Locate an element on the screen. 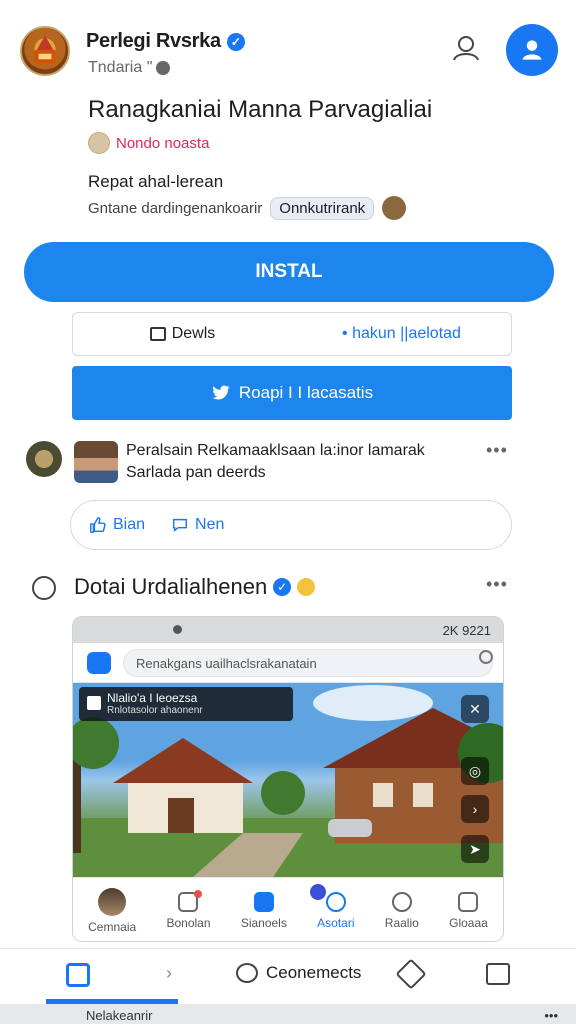 This screenshot has width=576, height=1024. account-button is located at coordinates (532, 50).